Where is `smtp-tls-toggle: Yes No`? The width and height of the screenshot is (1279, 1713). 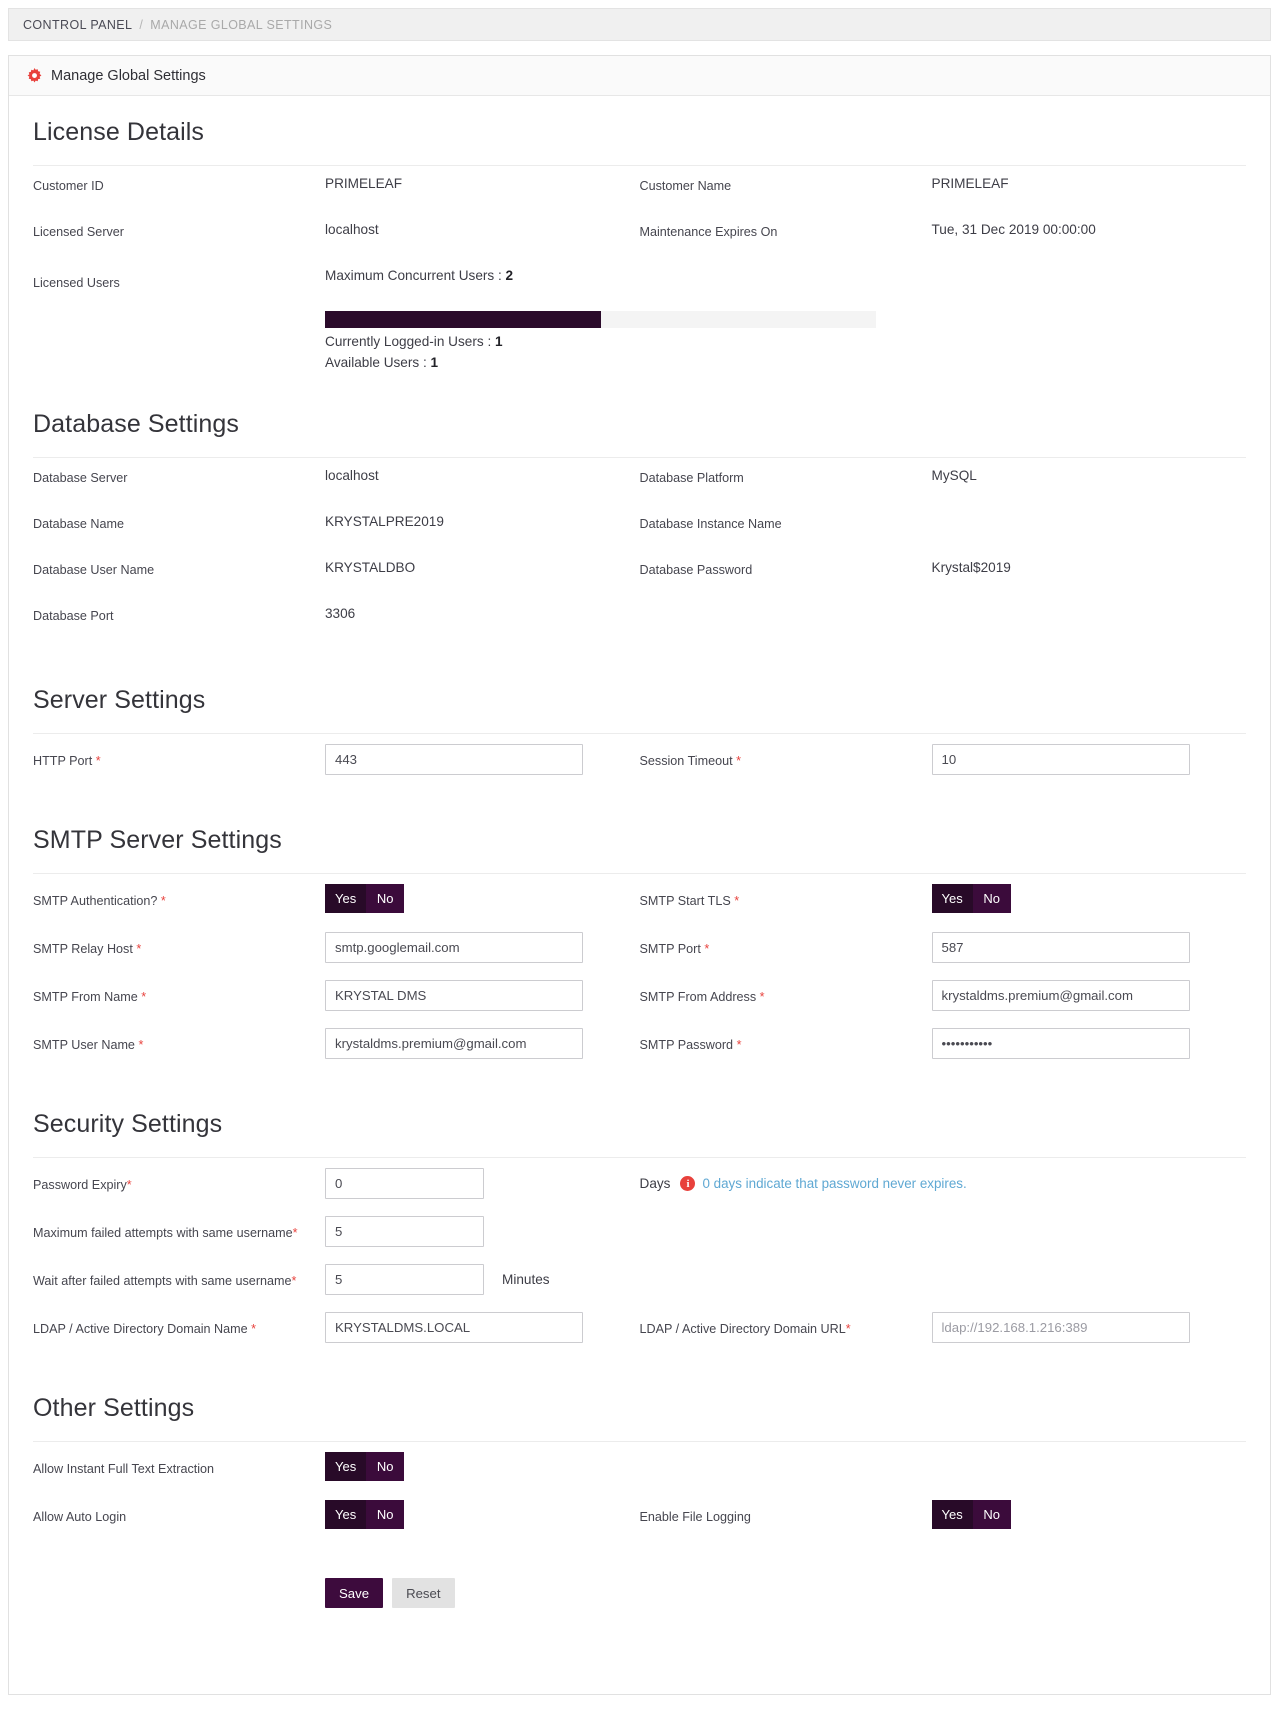 smtp-tls-toggle: Yes No is located at coordinates (971, 898).